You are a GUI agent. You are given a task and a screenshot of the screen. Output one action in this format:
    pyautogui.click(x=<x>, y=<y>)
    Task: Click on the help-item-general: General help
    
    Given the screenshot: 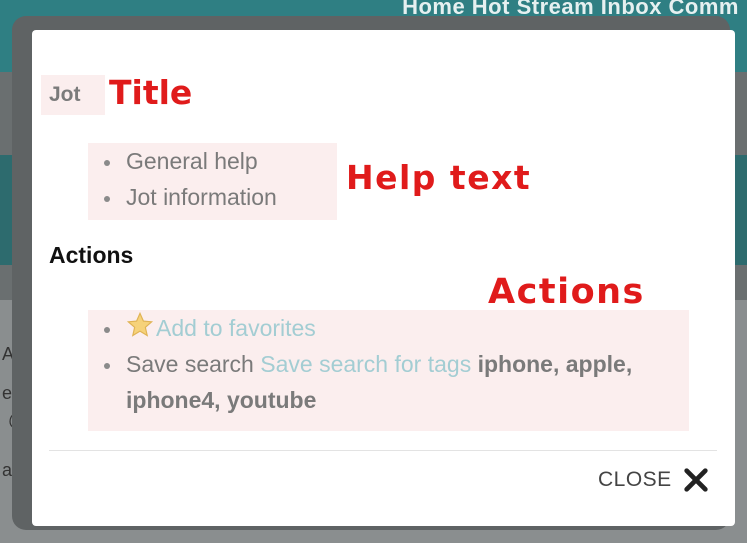 What is the action you would take?
    pyautogui.click(x=186, y=161)
    